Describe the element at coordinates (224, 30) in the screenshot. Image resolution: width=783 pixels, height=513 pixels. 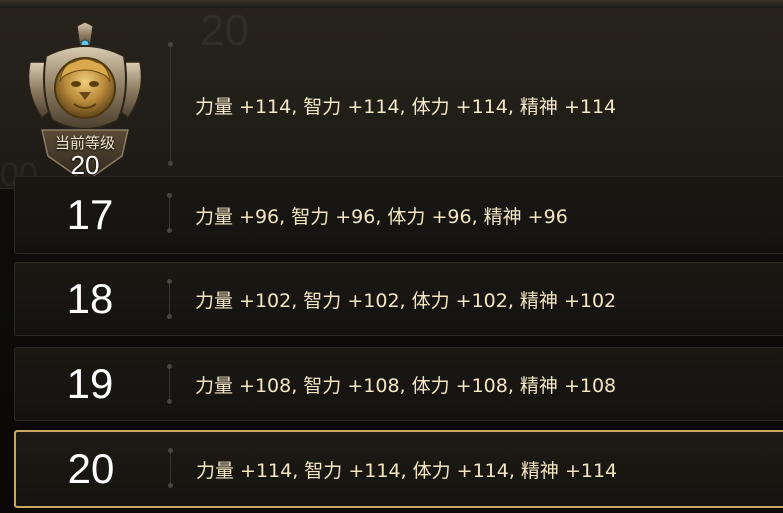
I see `background-watermark-number: 20` at that location.